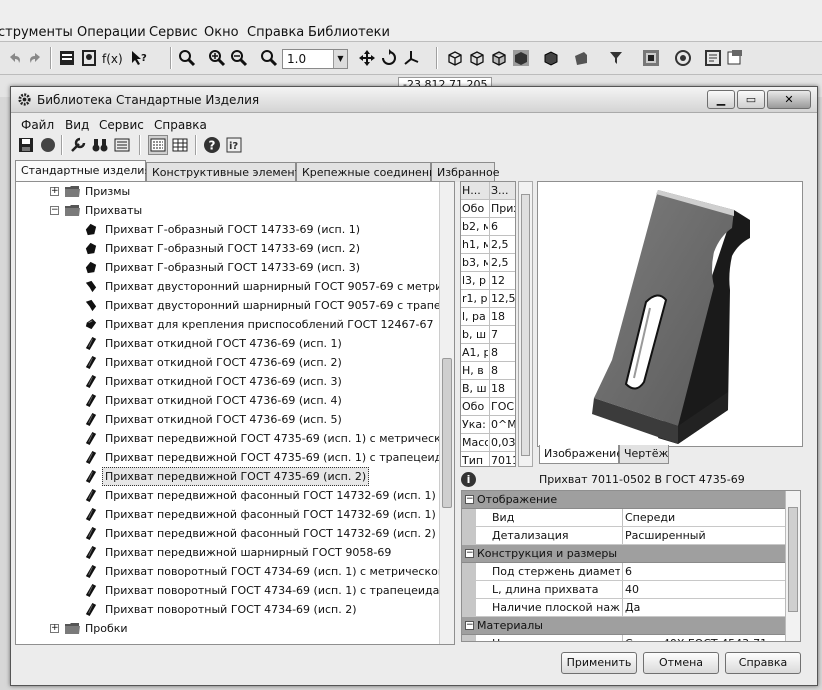 The width and height of the screenshot is (822, 690). What do you see at coordinates (617, 58) in the screenshot?
I see `filter-icon` at bounding box center [617, 58].